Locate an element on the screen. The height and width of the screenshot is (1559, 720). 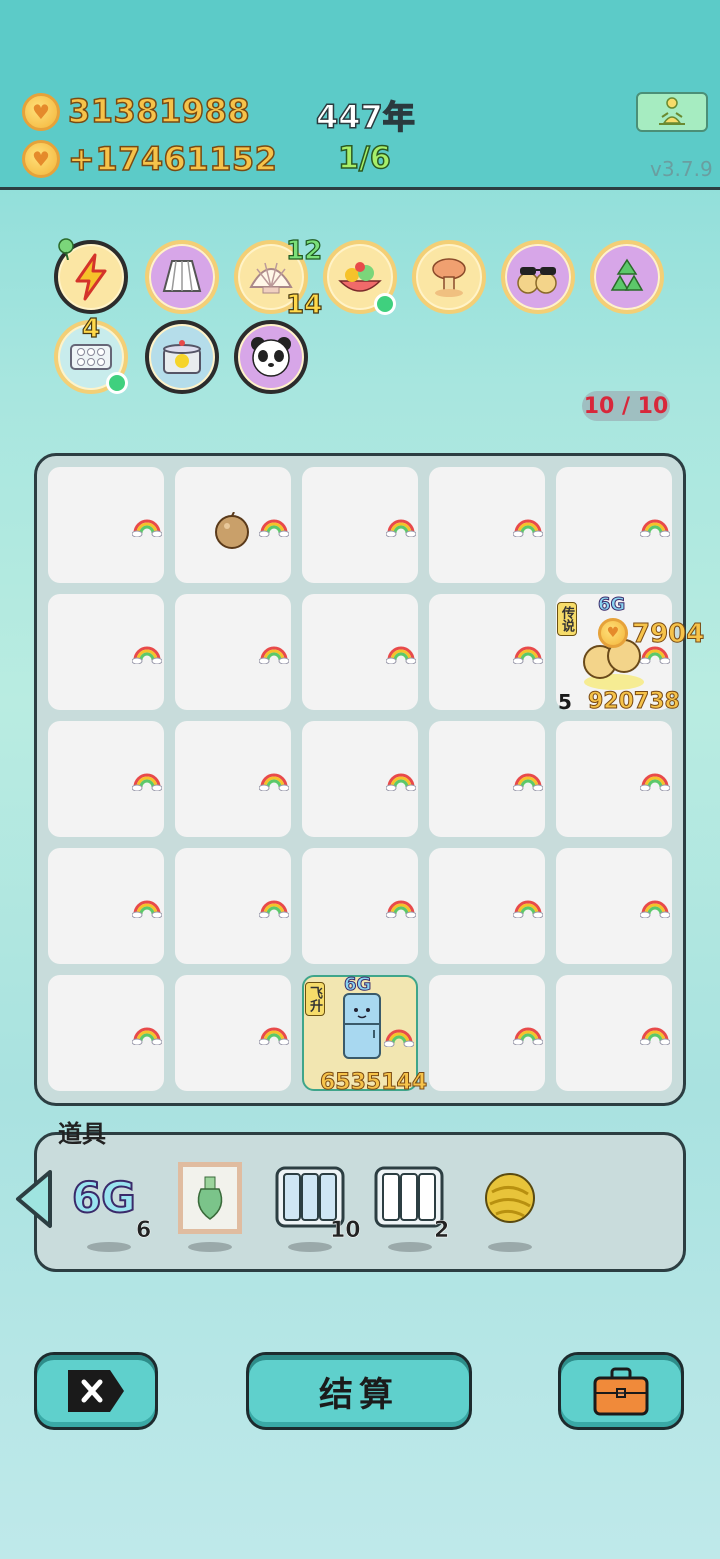
mushroom-skill is located at coordinates (449, 277).